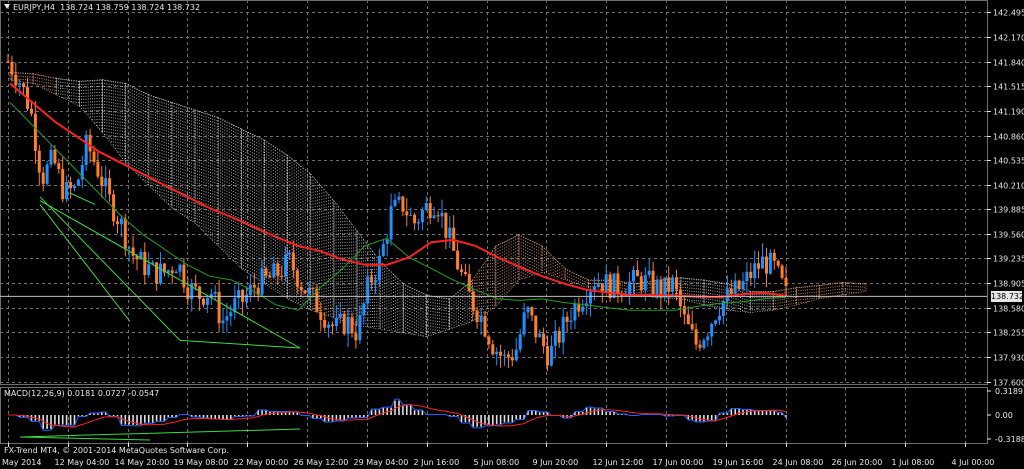 This screenshot has height=469, width=1024. What do you see at coordinates (1009, 391) in the screenshot?
I see `macd-tick-label: 0.3189` at bounding box center [1009, 391].